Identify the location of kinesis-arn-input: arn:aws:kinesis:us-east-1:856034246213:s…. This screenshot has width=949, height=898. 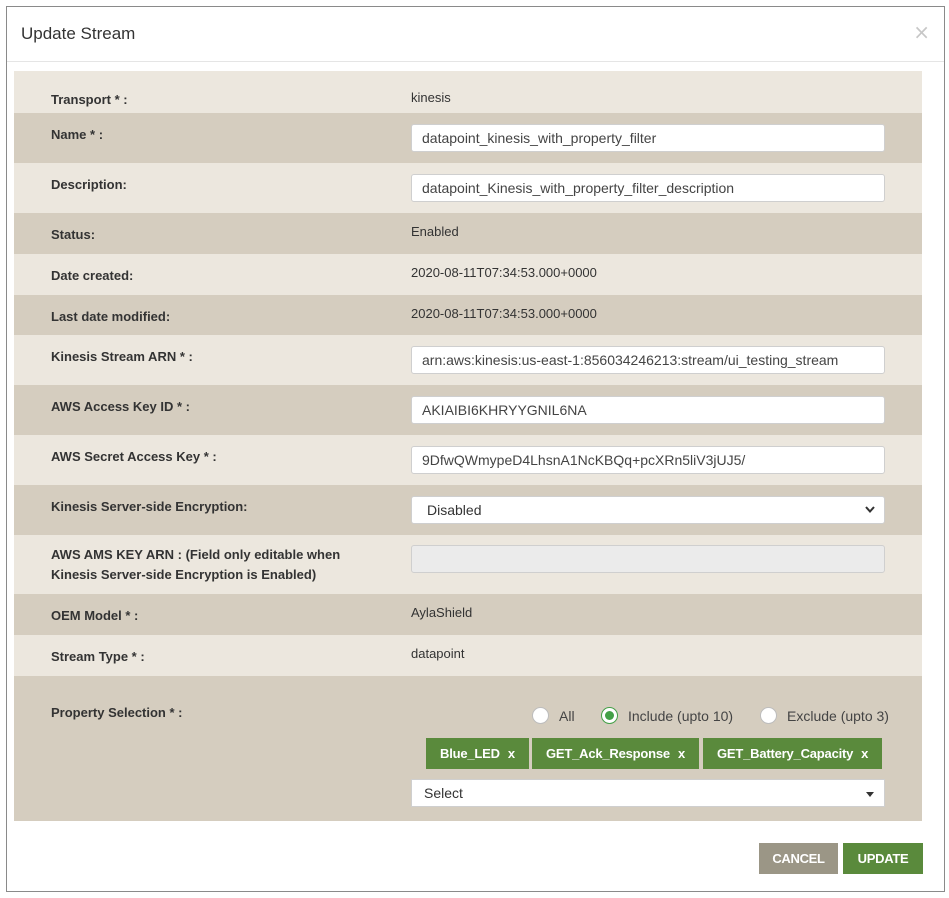
(648, 360).